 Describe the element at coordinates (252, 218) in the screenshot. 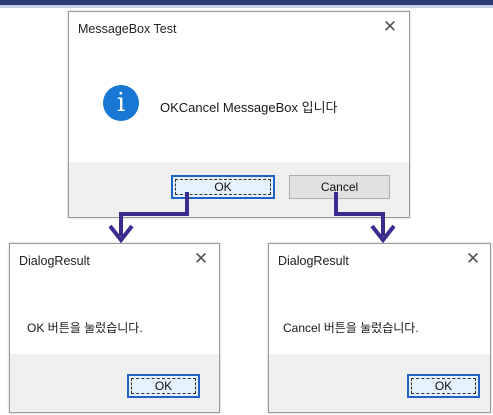

I see `flow-arrows` at that location.